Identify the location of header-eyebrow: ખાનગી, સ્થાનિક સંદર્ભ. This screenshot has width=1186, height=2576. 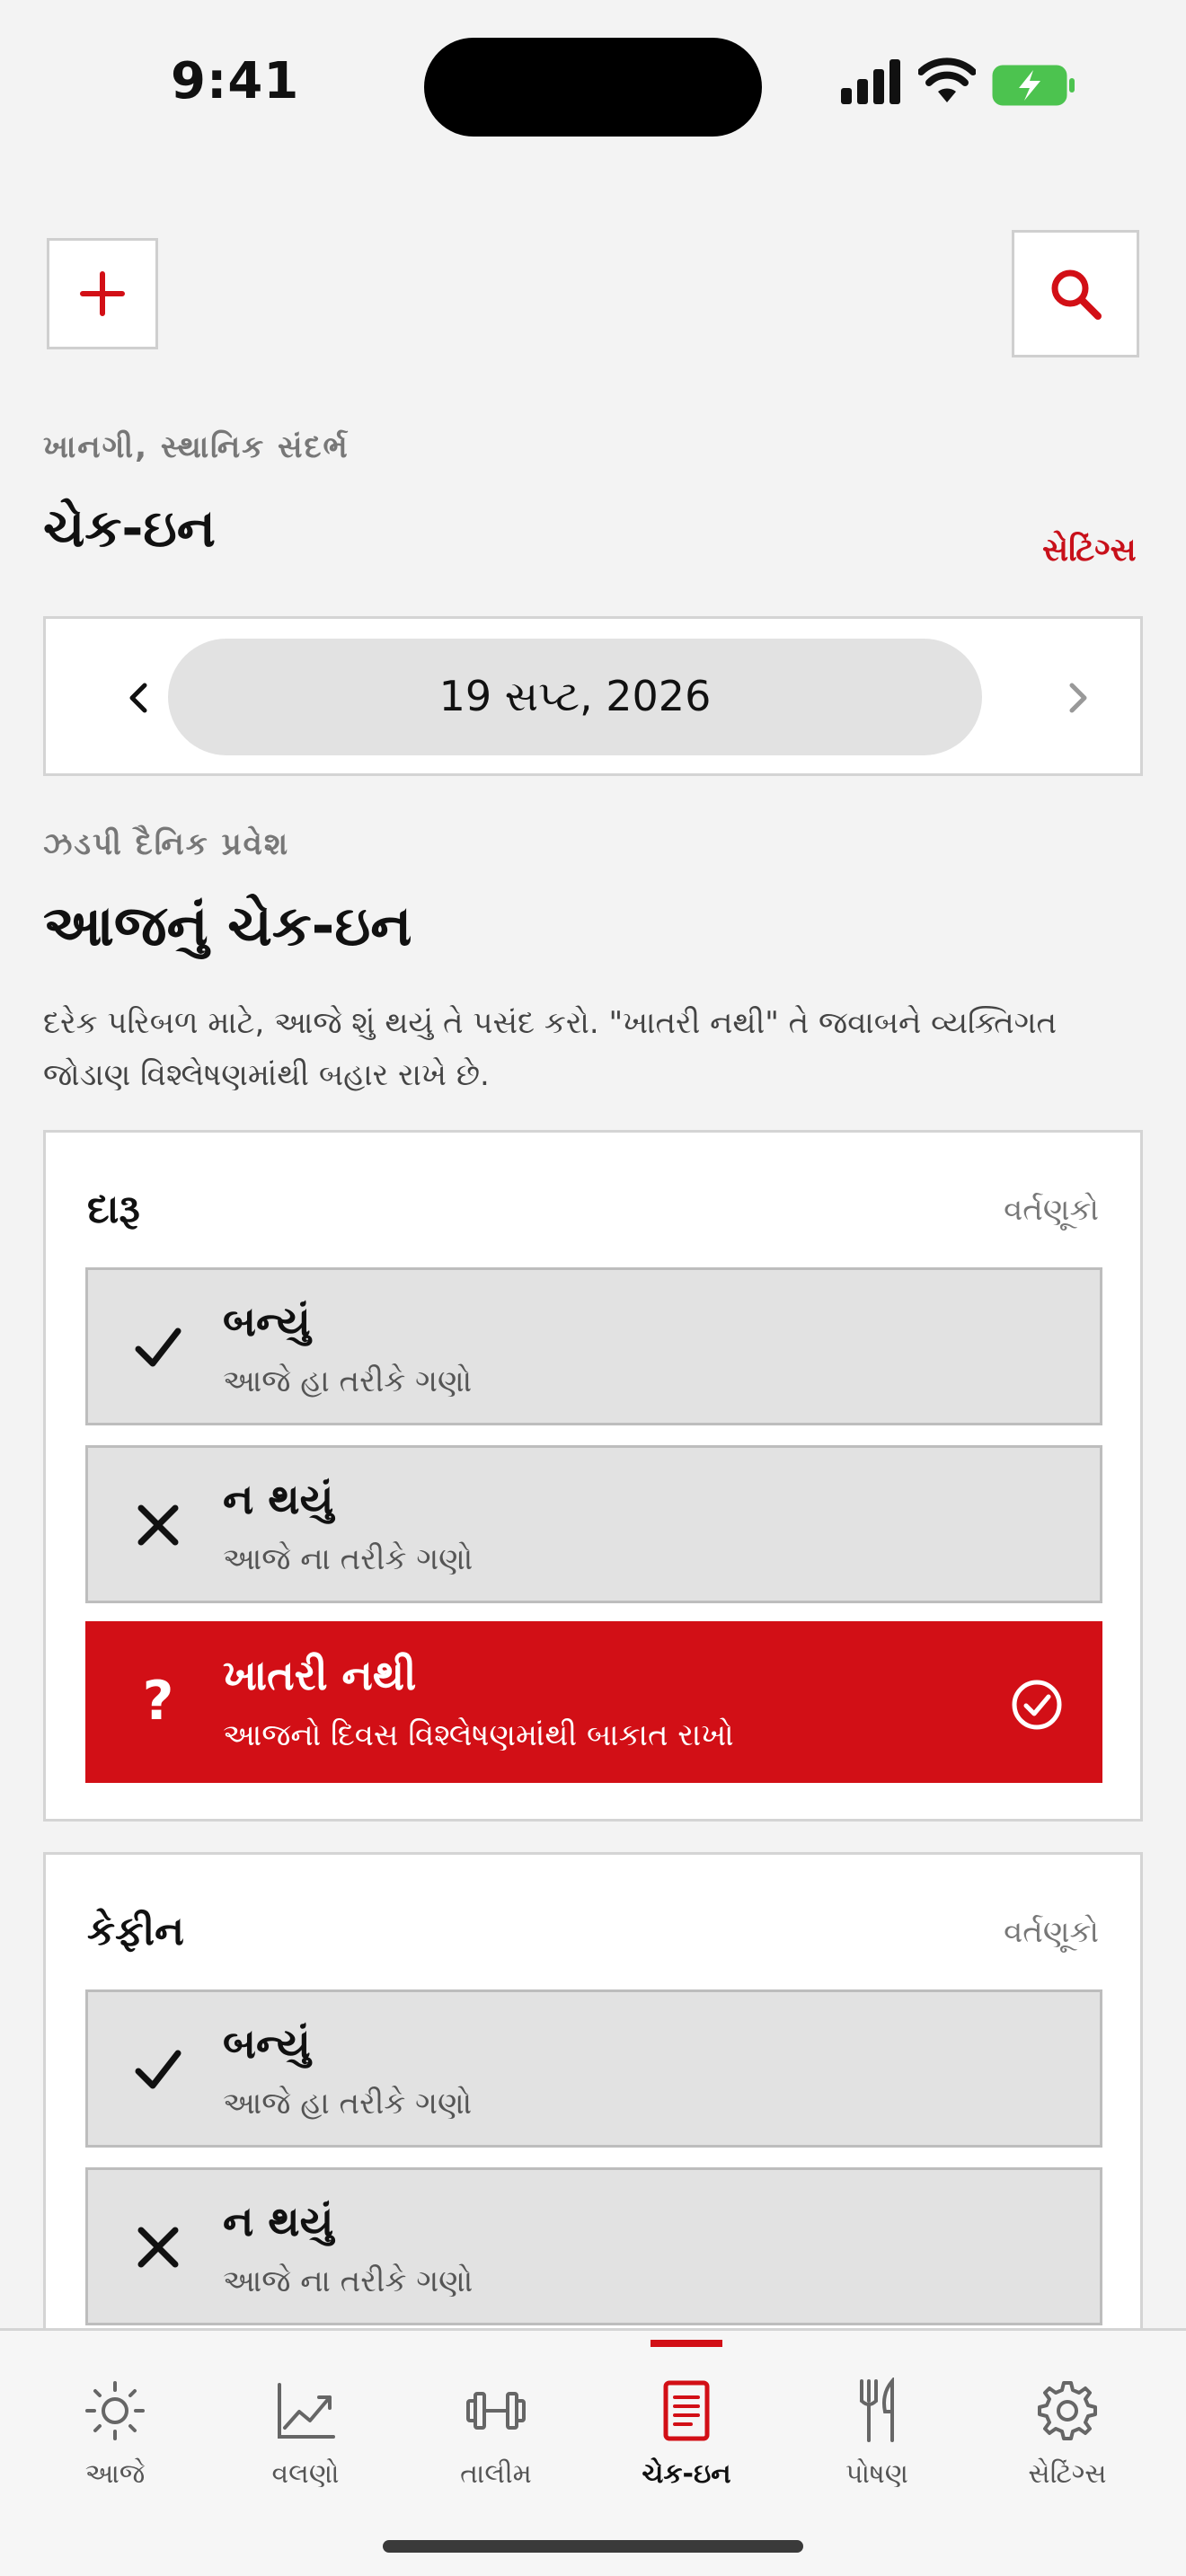
(196, 447).